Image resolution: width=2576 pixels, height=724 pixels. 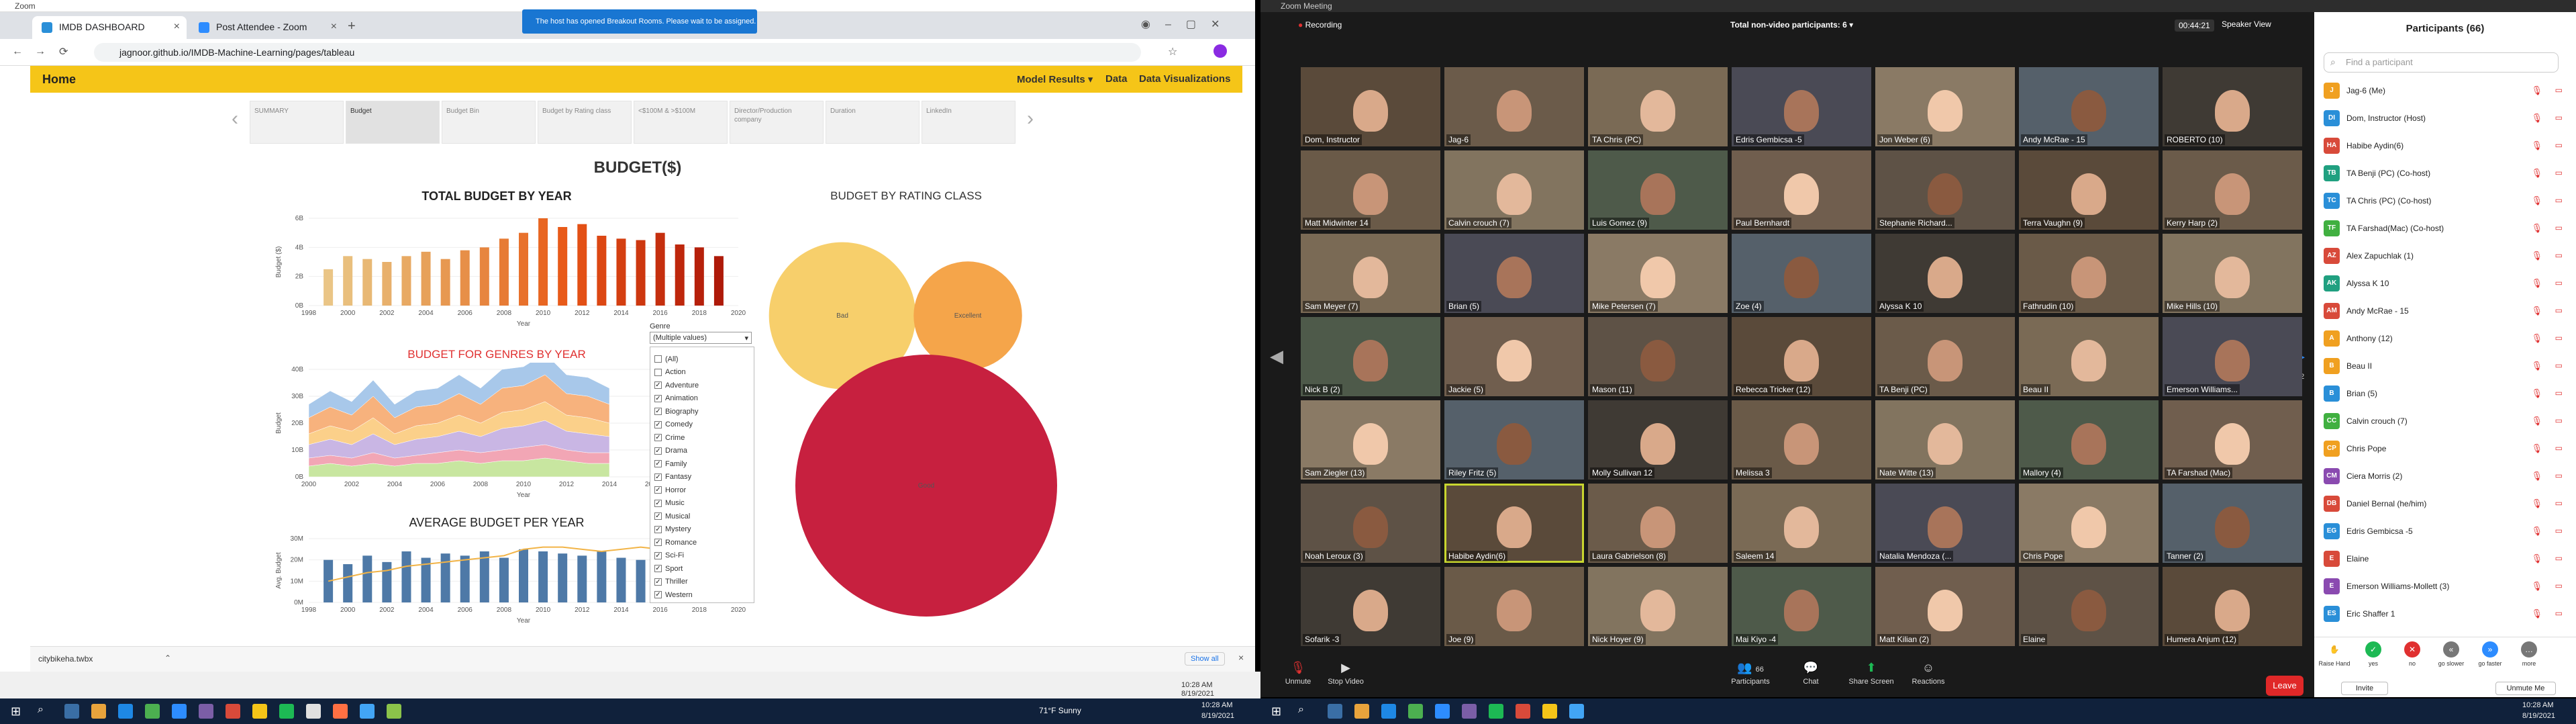 What do you see at coordinates (1791, 25) in the screenshot?
I see `non-video-dropdown: Total non-video participants: 6 ▾` at bounding box center [1791, 25].